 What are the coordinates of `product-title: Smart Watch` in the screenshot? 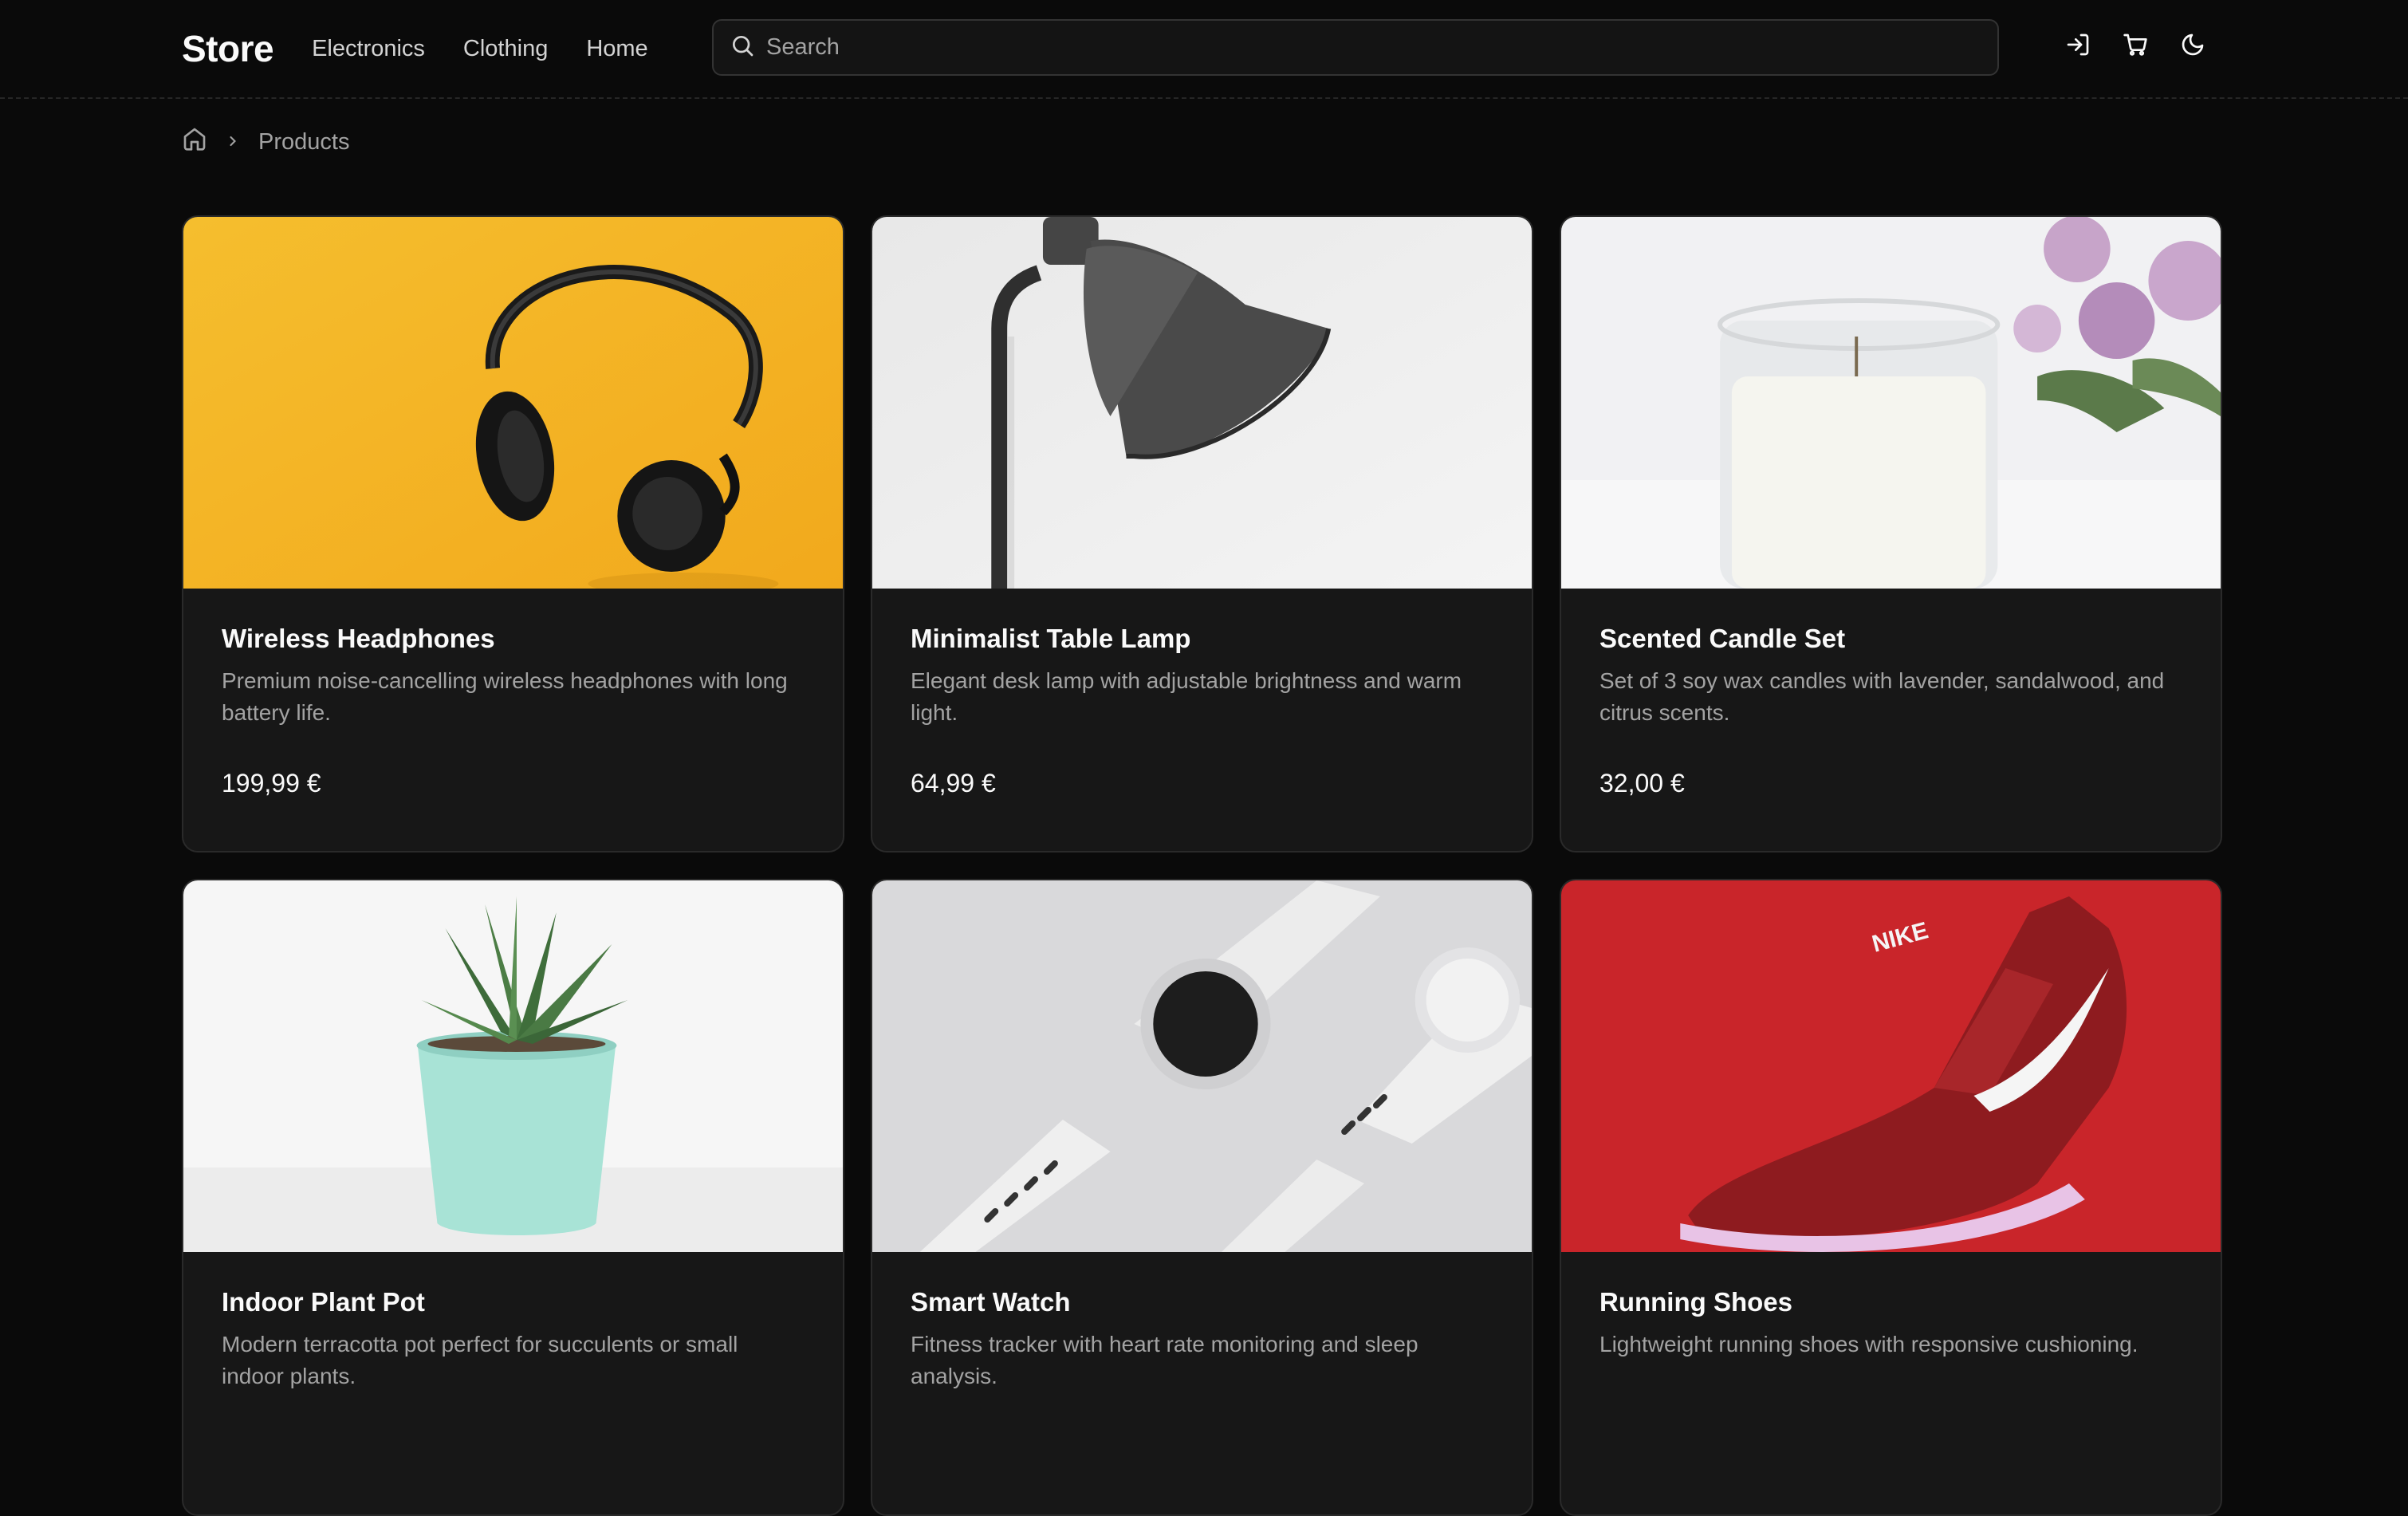 It's located at (991, 1302).